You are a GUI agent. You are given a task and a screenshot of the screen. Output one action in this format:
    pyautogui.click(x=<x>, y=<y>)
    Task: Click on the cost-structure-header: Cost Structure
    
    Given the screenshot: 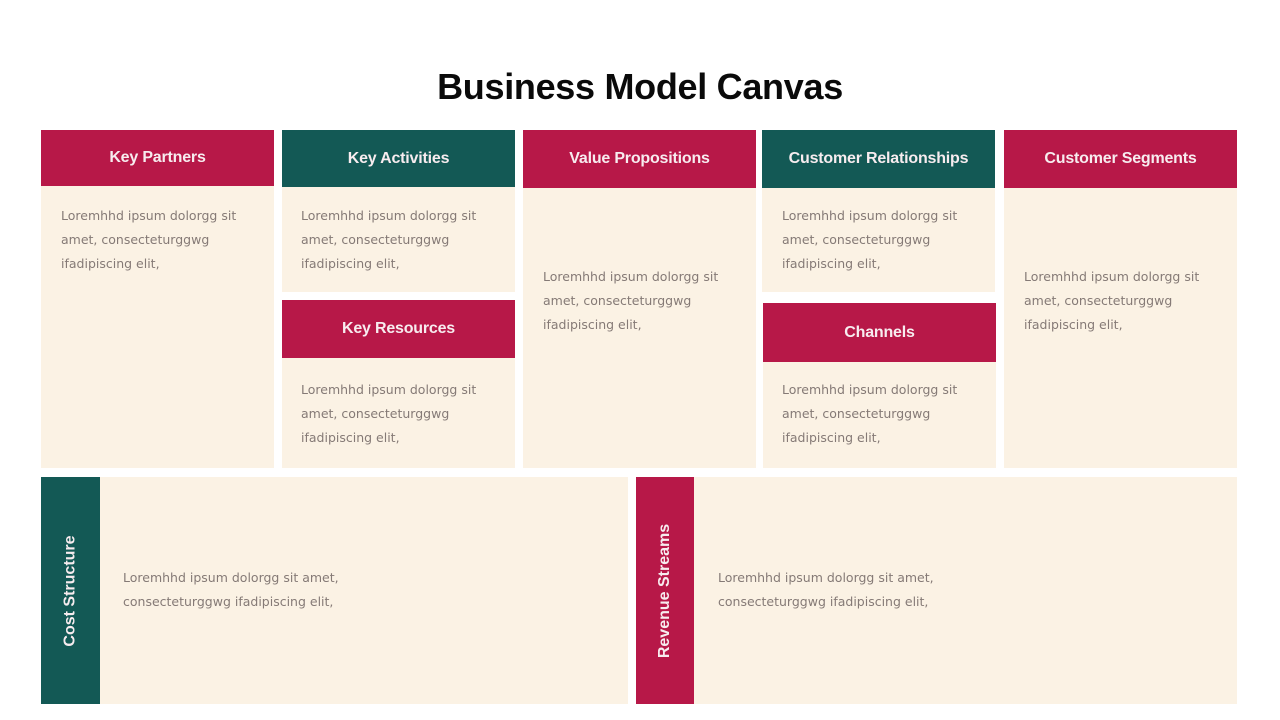 What is the action you would take?
    pyautogui.click(x=70, y=590)
    